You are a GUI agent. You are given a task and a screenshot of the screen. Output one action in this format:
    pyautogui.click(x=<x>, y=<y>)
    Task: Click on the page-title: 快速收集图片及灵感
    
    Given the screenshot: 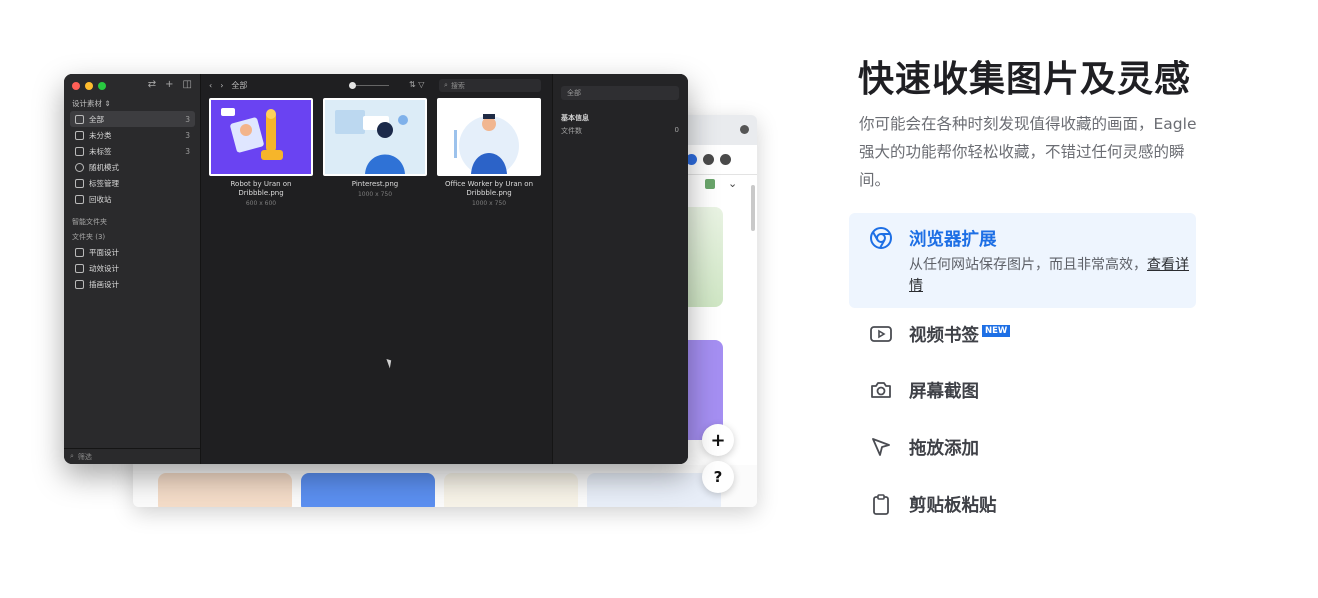 What is the action you would take?
    pyautogui.click(x=1025, y=79)
    